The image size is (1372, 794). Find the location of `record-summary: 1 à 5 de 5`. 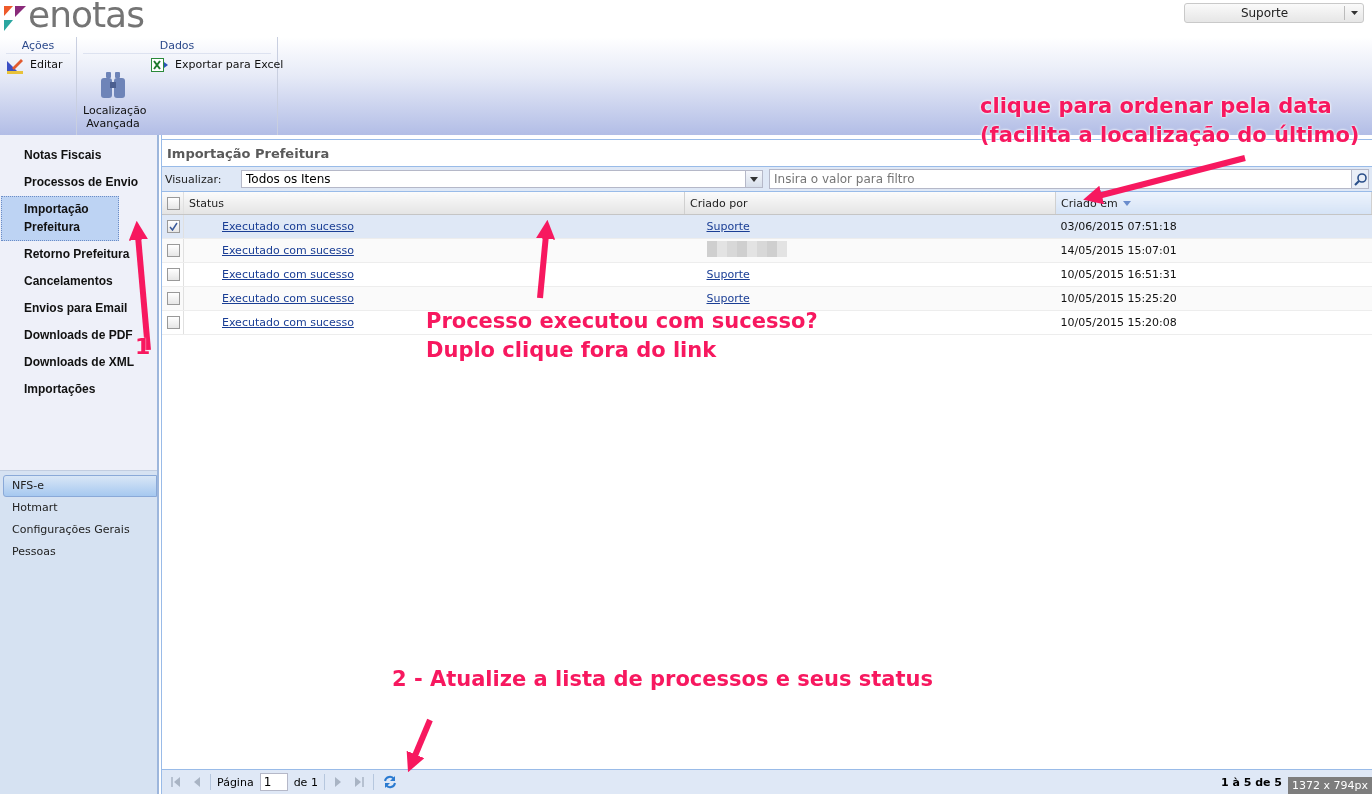

record-summary: 1 à 5 de 5 is located at coordinates (1251, 782).